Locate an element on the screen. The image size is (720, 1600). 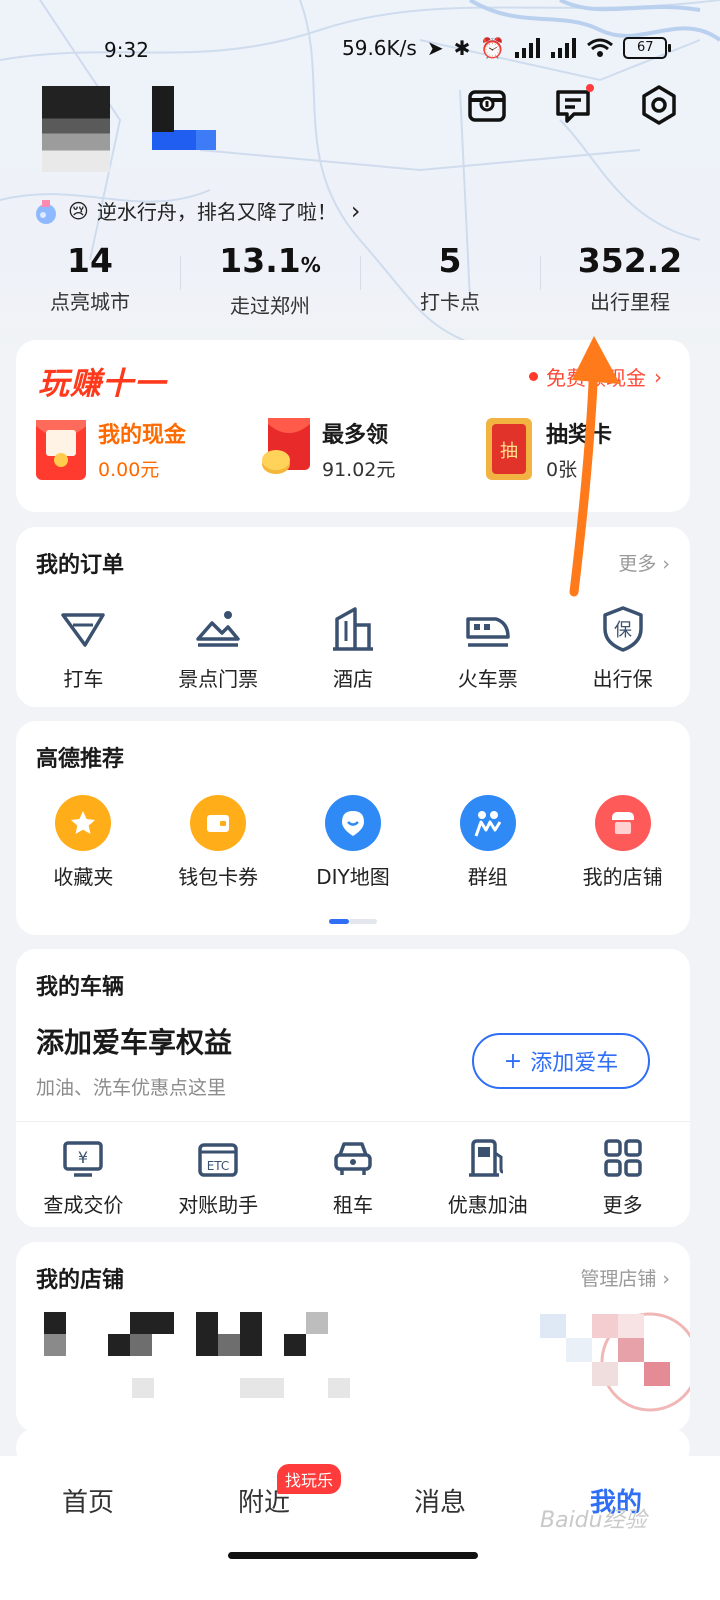
taxi-icon is located at coordinates (83, 630).